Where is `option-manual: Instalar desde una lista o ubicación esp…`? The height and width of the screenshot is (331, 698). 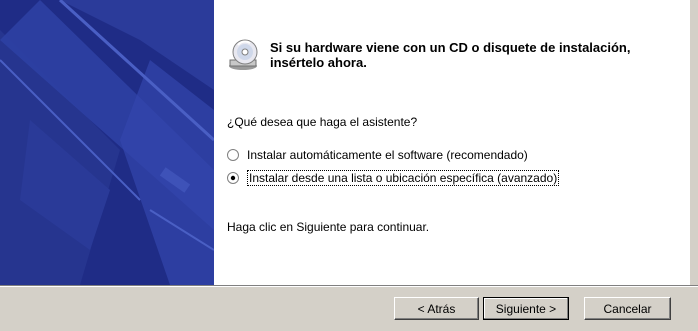
option-manual: Instalar desde una lista o ubicación esp… is located at coordinates (393, 178).